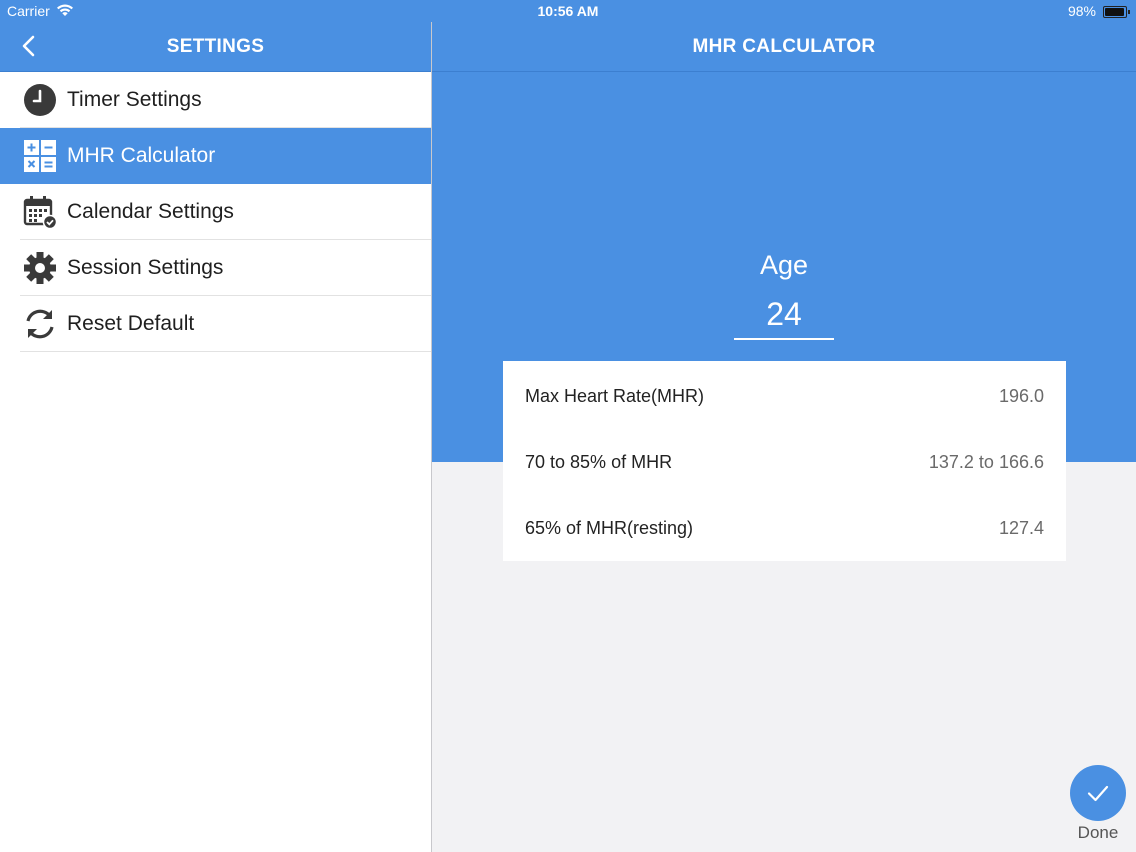 Image resolution: width=1136 pixels, height=852 pixels. What do you see at coordinates (1021, 527) in the screenshot?
I see `result-value: 127.4` at bounding box center [1021, 527].